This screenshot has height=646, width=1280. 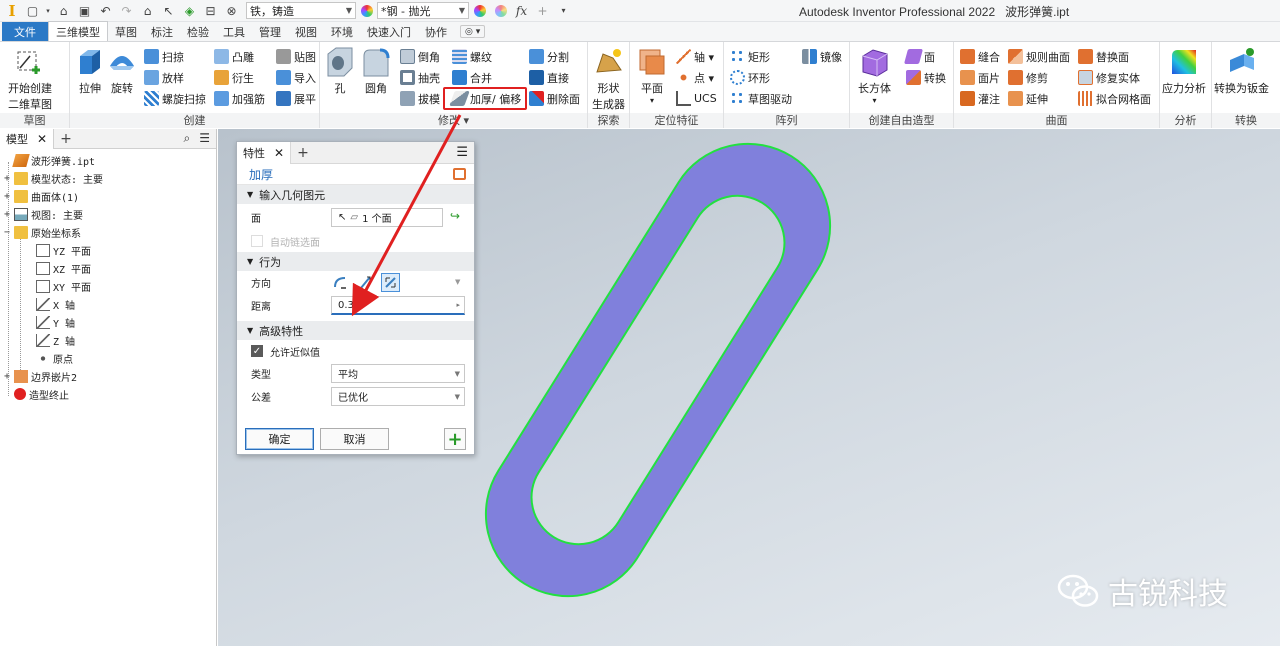 I want to click on tree-node: XY 平面, so click(x=108, y=286).